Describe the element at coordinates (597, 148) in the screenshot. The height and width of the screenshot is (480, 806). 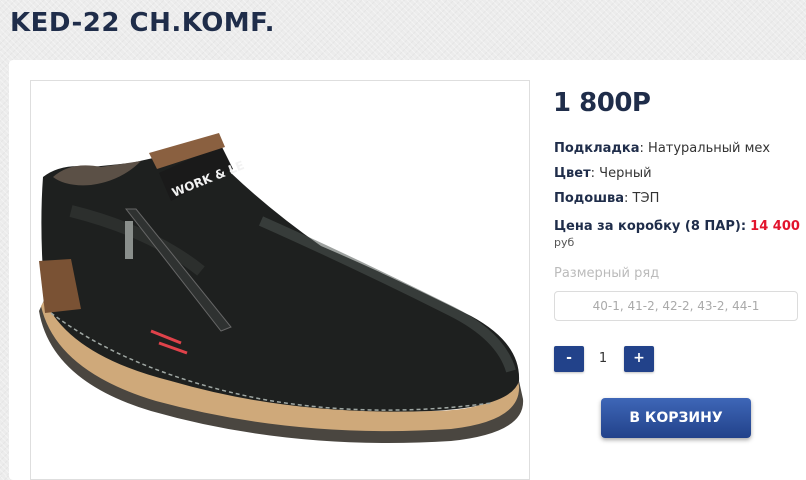
I see `attribute-name: Подкладка` at that location.